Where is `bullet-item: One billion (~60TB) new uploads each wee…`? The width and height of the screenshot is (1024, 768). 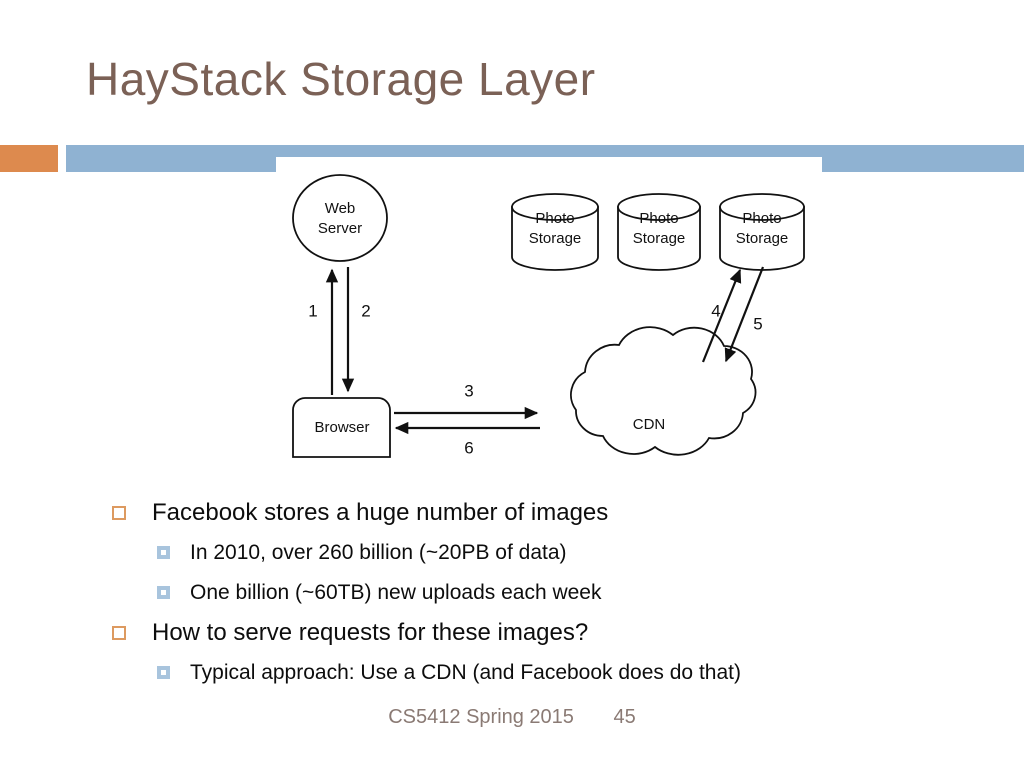 bullet-item: One billion (~60TB) new uploads each wee… is located at coordinates (564, 597).